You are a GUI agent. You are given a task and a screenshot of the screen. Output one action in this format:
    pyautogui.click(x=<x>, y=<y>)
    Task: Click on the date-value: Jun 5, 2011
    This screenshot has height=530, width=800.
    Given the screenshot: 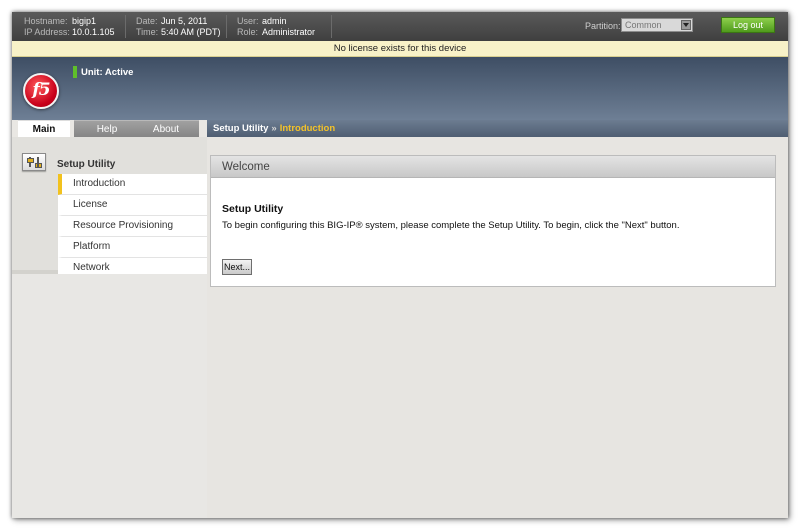 What is the action you would take?
    pyautogui.click(x=184, y=21)
    